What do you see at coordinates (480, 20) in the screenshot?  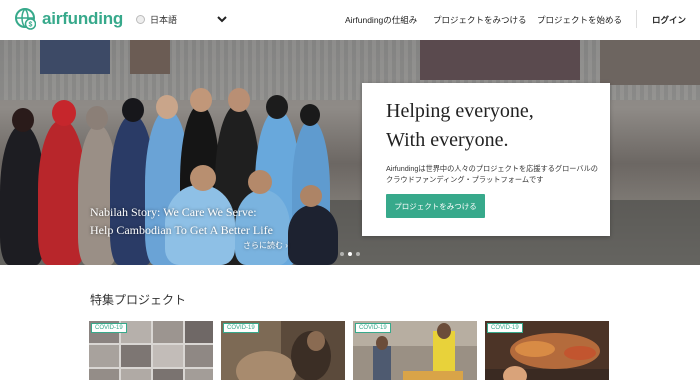 I see `nav-find-projects: プロジェクトをみつける` at bounding box center [480, 20].